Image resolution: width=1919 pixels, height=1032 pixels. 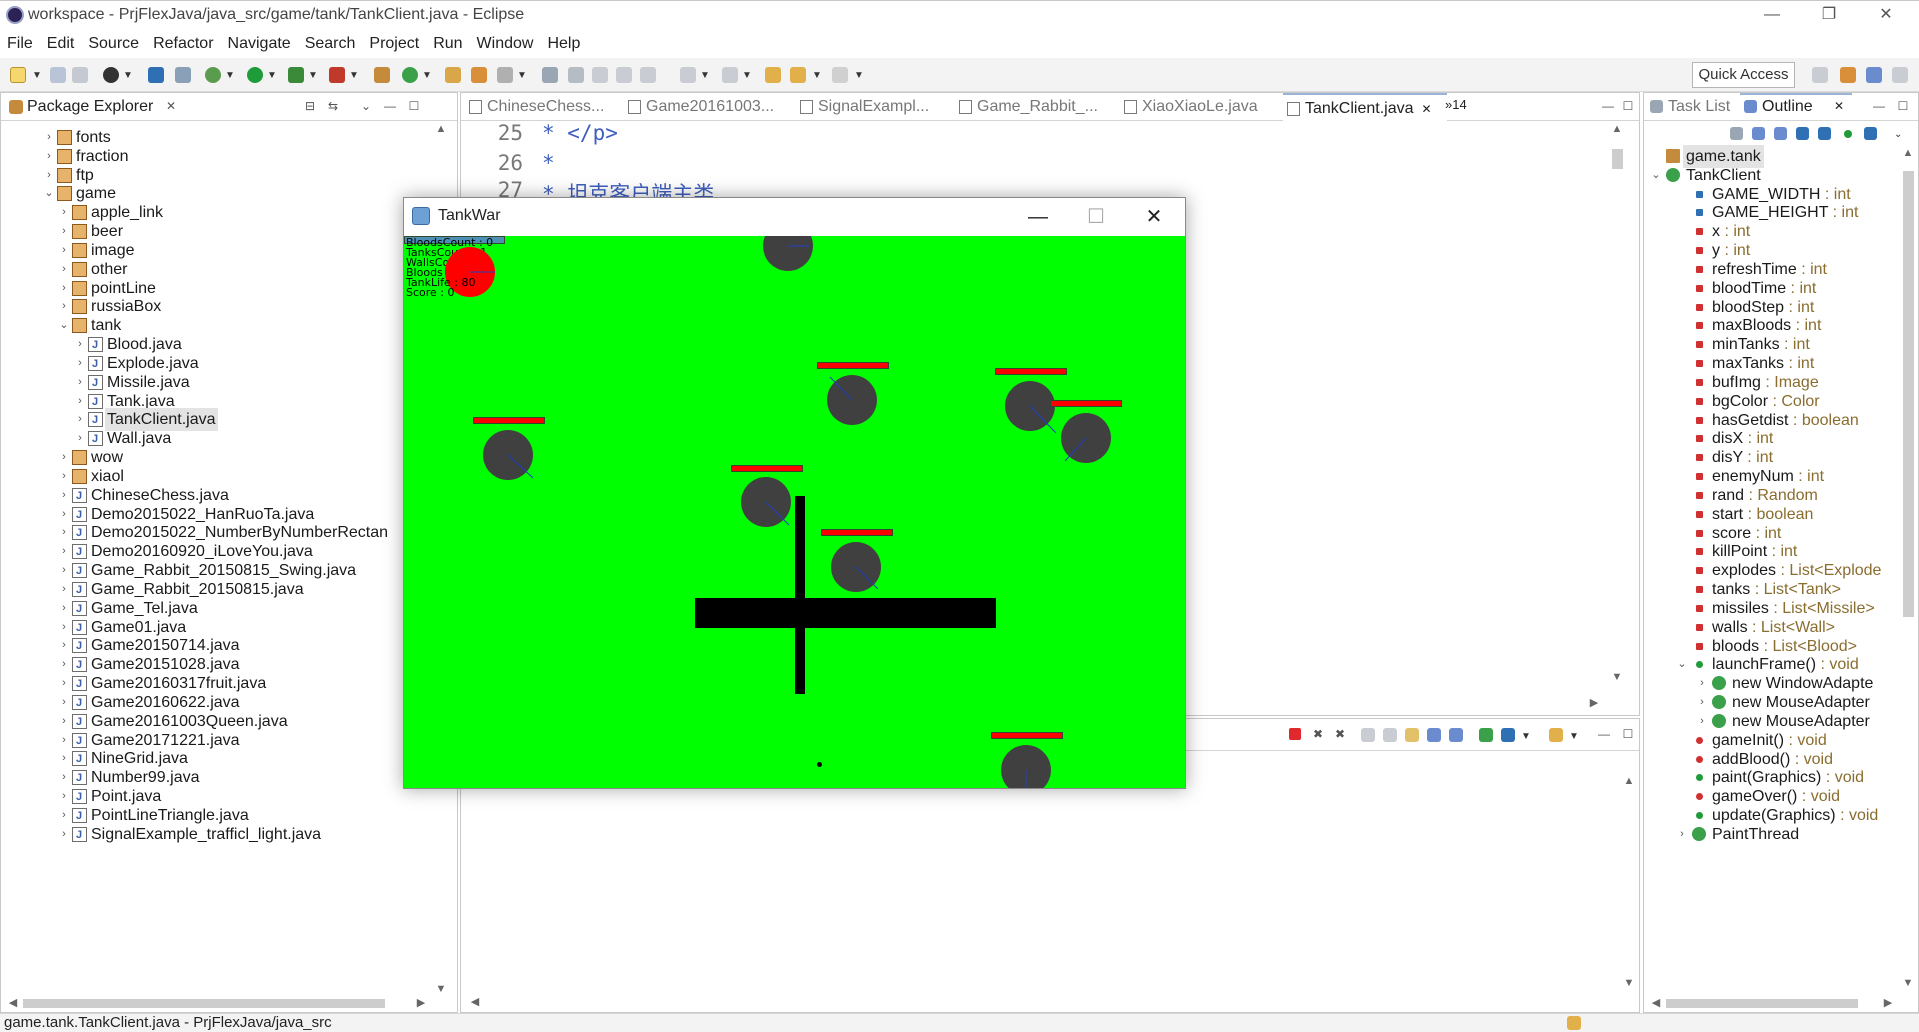 What do you see at coordinates (183, 44) in the screenshot?
I see `menu-refactor: Refactor` at bounding box center [183, 44].